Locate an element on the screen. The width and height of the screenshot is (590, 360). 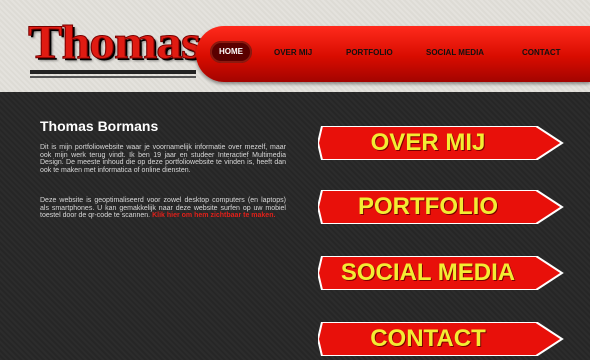
site-logo: Thomas is located at coordinates (114, 42).